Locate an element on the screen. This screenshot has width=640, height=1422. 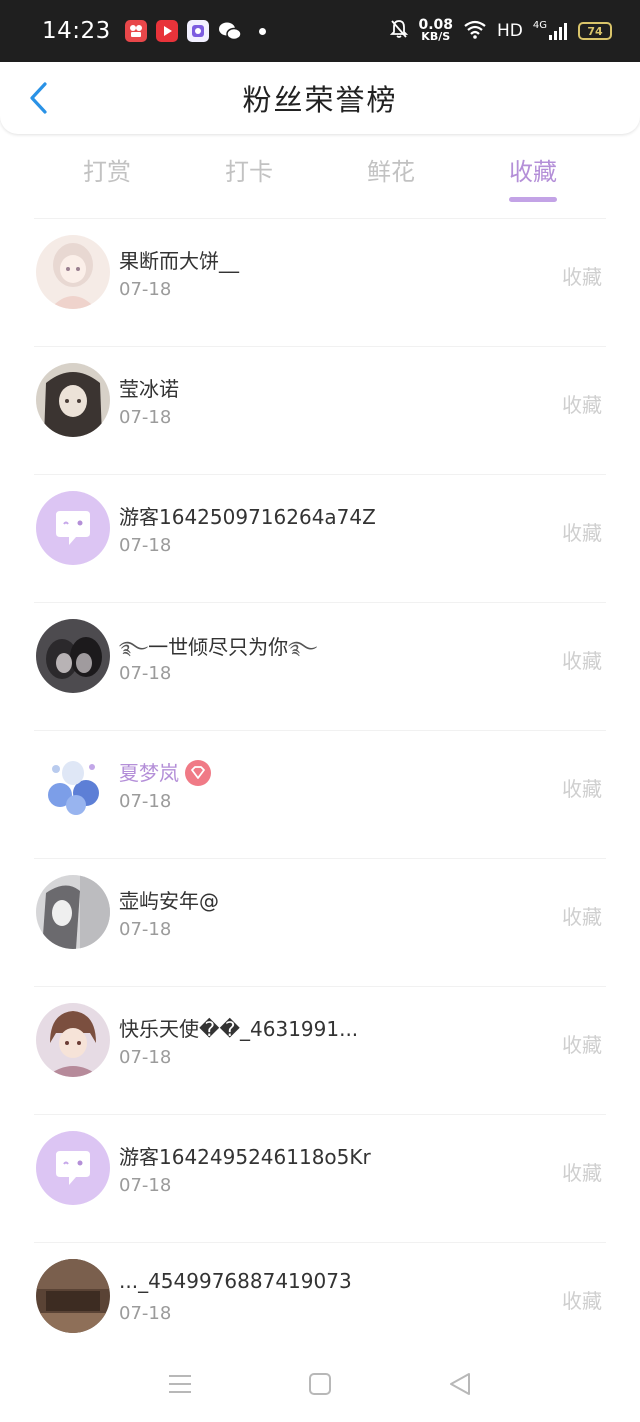
tab-bar: 打赏 打卡 鲜花 收藏 is located at coordinates (320, 175).